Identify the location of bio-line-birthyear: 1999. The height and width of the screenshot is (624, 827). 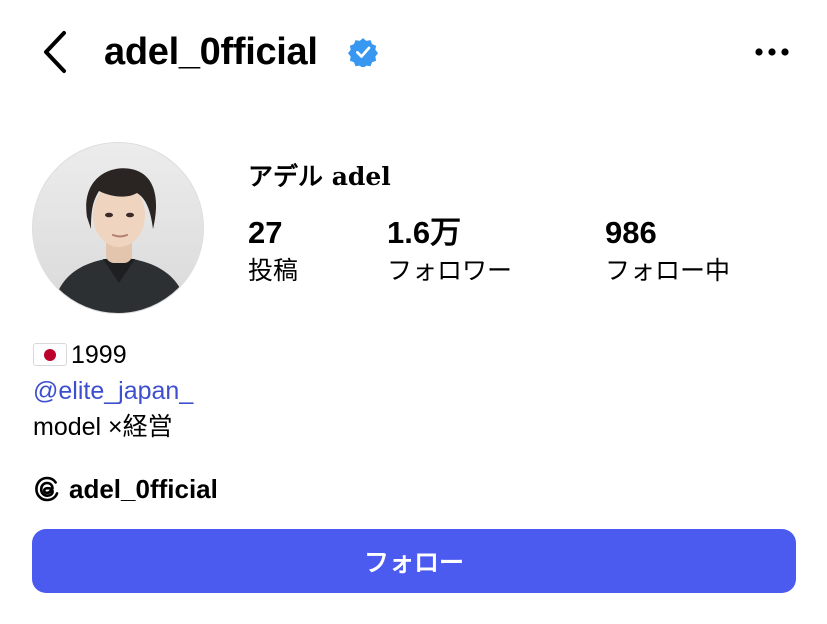
(80, 355).